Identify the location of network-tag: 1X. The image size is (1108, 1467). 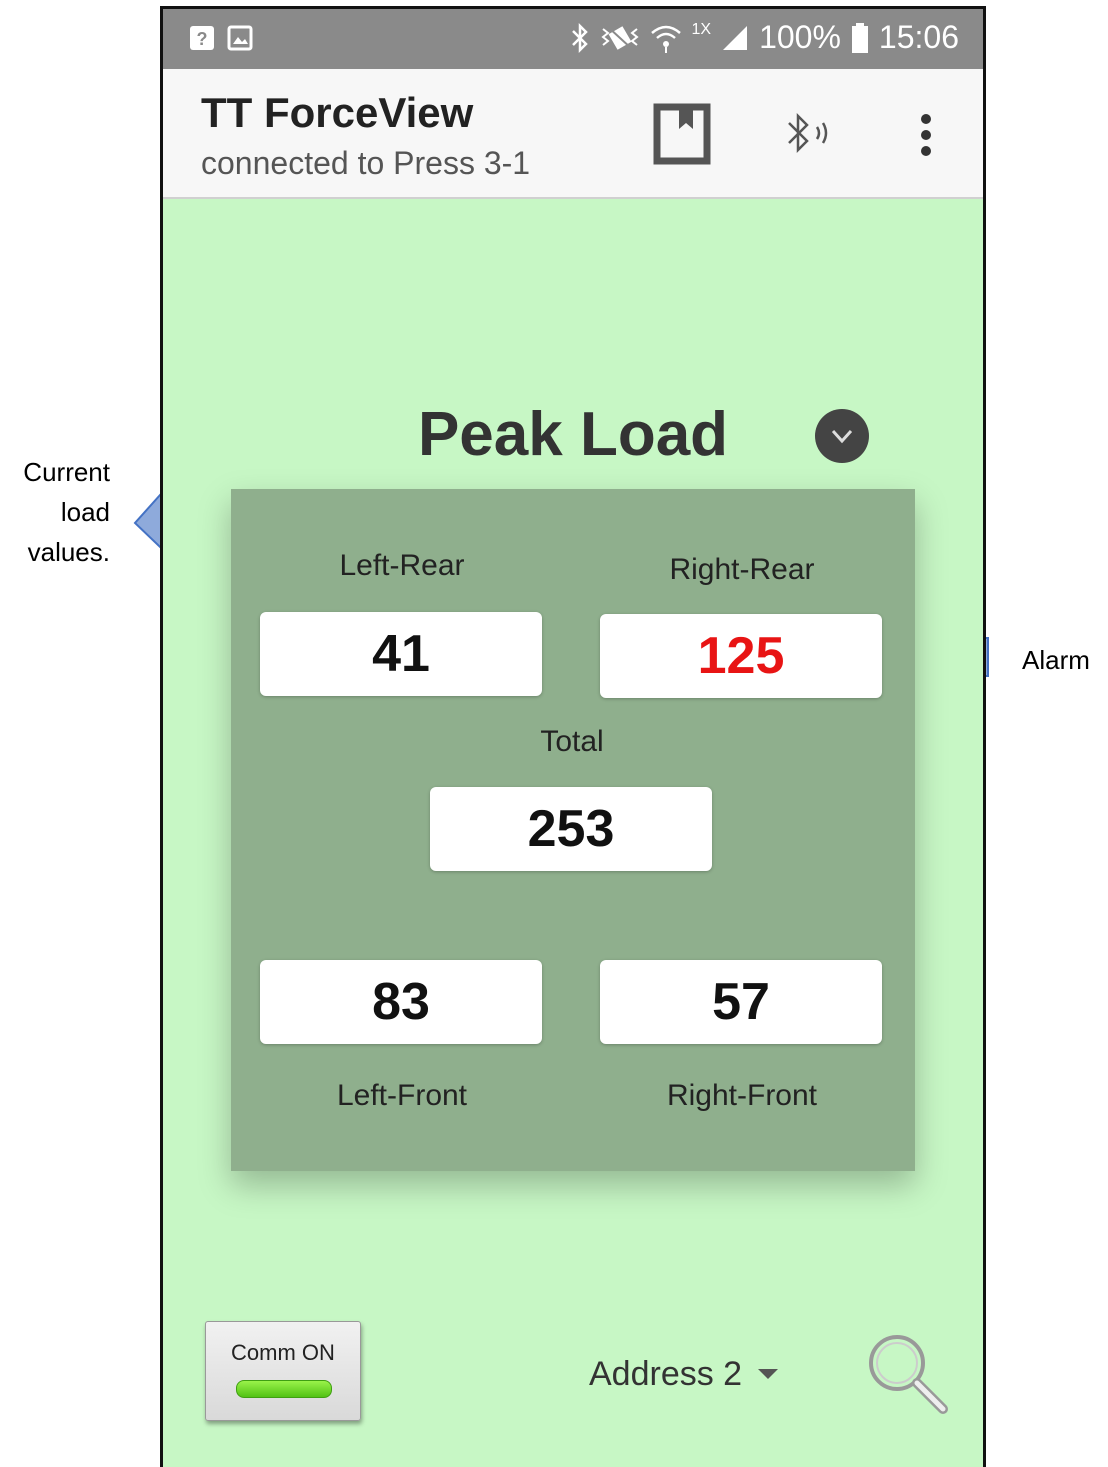
(701, 29).